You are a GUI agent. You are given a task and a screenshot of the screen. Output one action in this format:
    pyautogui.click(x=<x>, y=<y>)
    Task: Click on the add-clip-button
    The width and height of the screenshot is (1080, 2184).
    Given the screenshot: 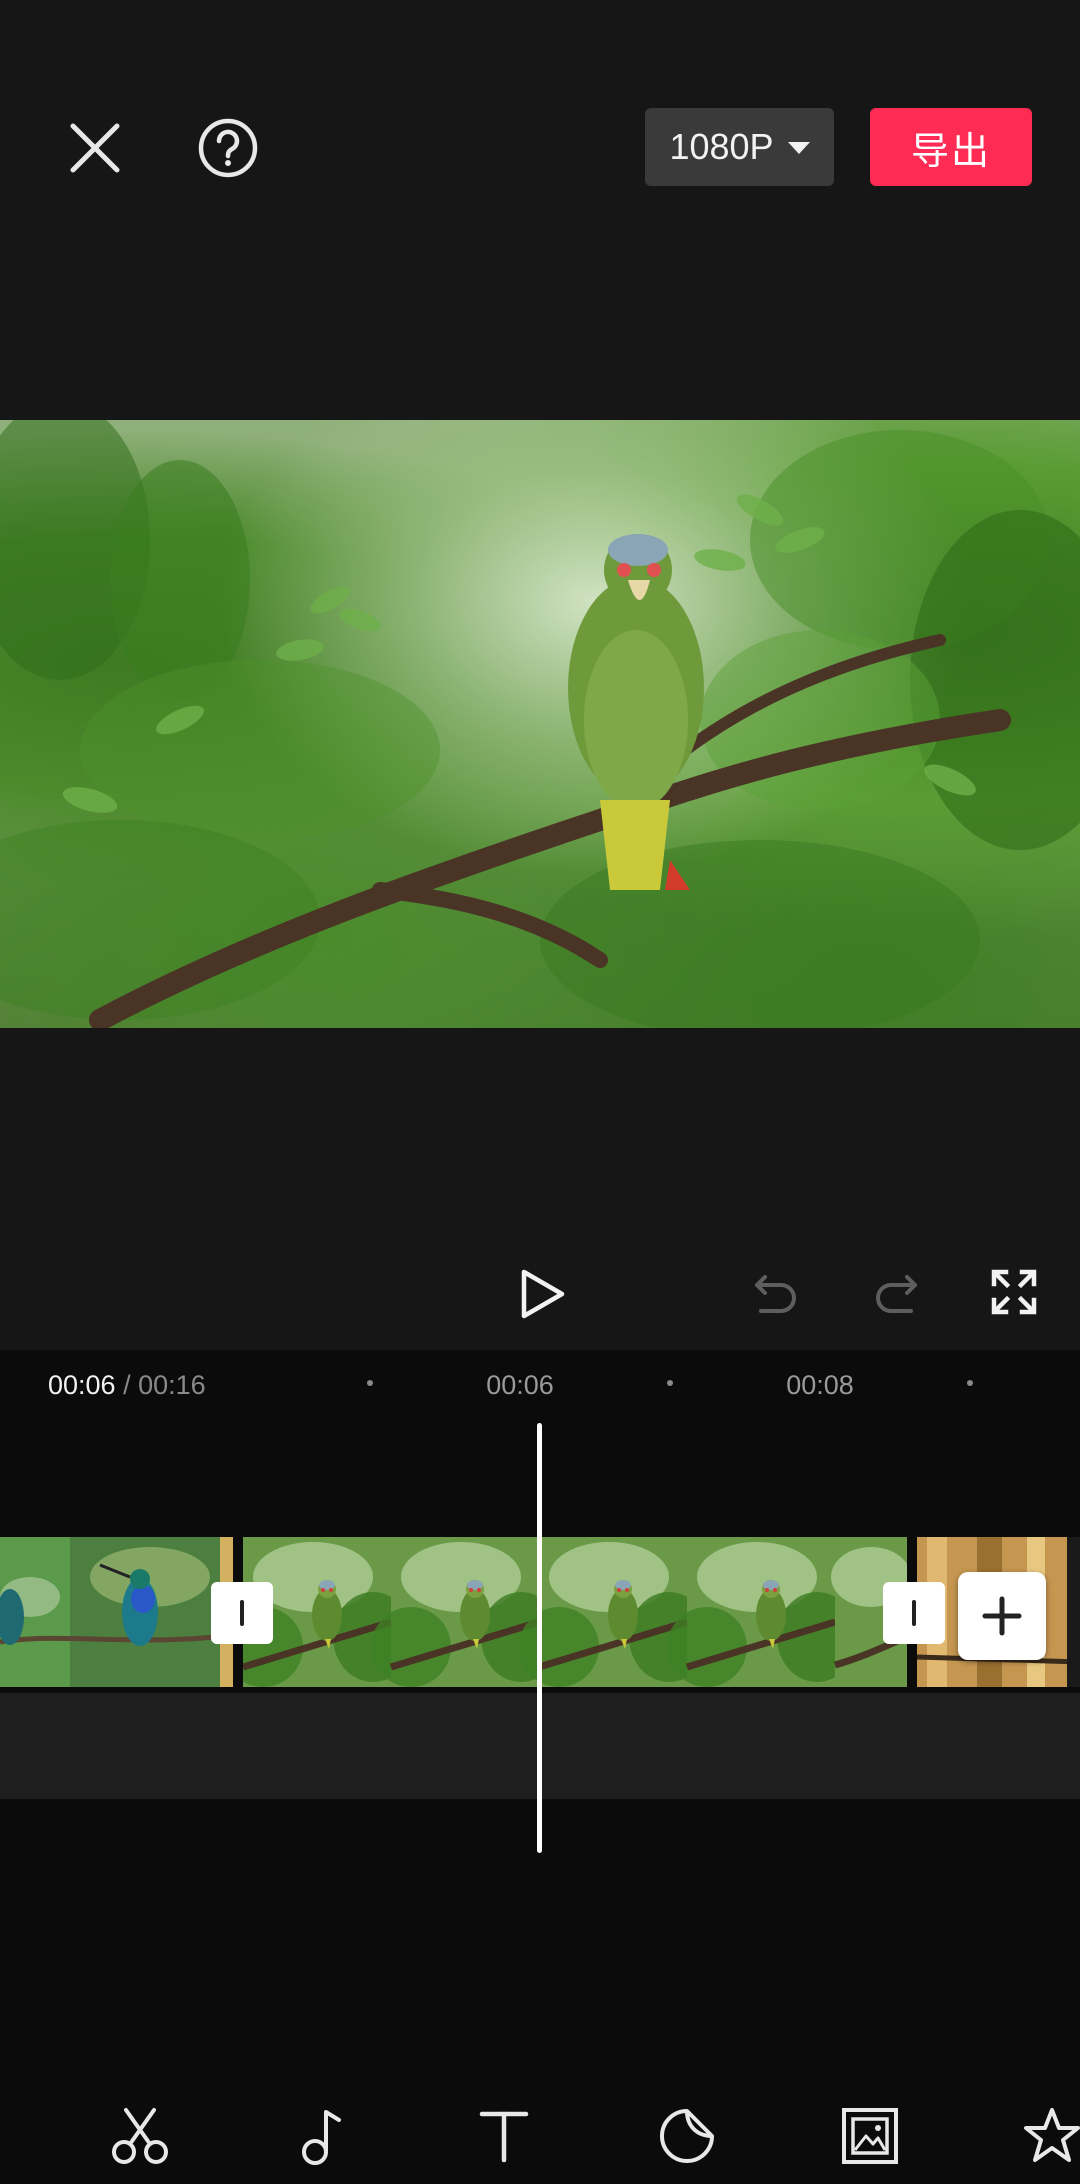 What is the action you would take?
    pyautogui.click(x=1002, y=1616)
    